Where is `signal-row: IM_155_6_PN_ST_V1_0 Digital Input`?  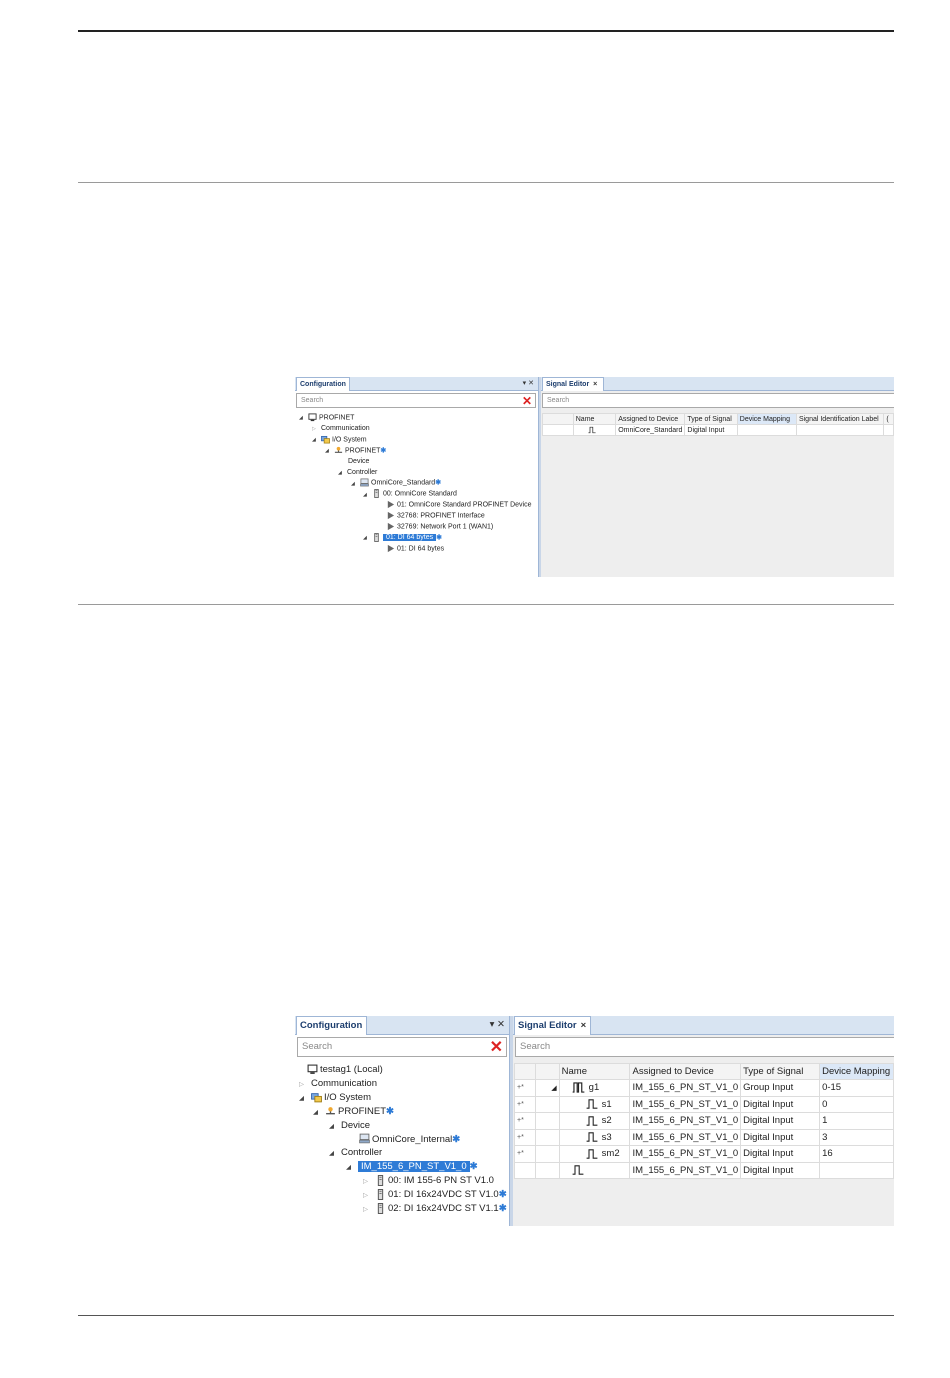 signal-row: IM_155_6_PN_ST_V1_0 Digital Input is located at coordinates (704, 1170).